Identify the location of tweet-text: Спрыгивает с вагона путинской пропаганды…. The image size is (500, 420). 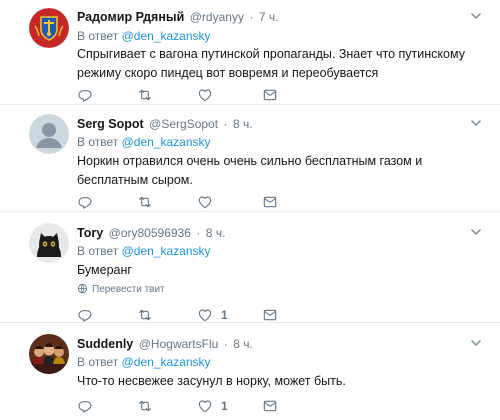
(271, 63).